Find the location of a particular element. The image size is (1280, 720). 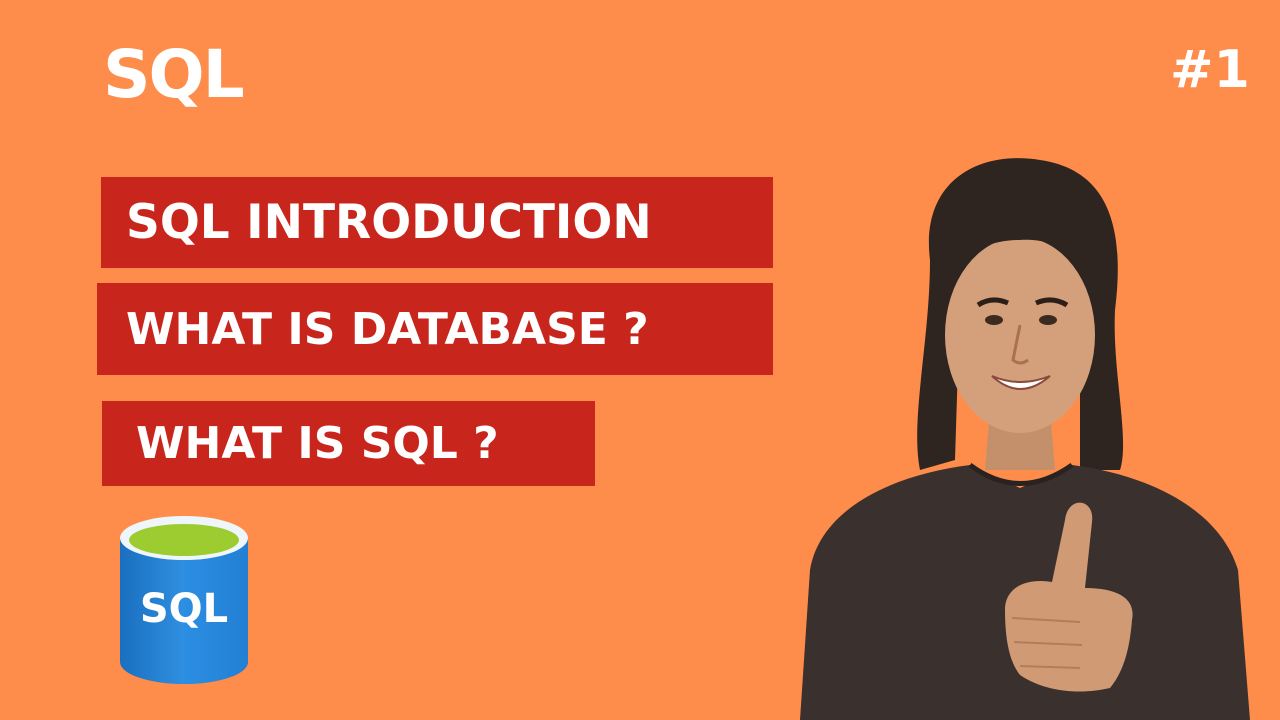

title-banner-sql-introduction: SQL INTRODUCTION is located at coordinates (437, 222).